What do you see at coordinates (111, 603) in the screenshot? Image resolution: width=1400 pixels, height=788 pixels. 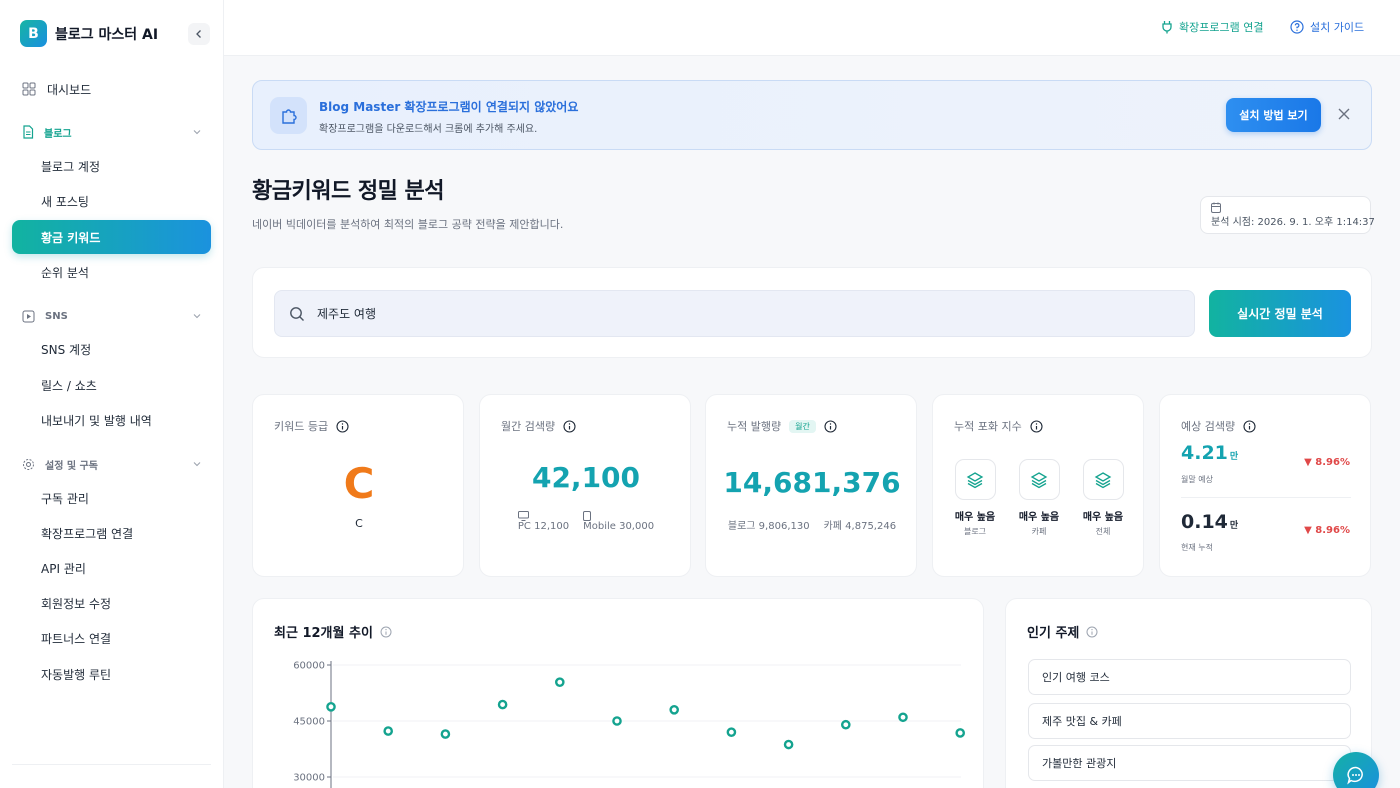 I see `sidebar-item-profile: 회원정보 수정` at bounding box center [111, 603].